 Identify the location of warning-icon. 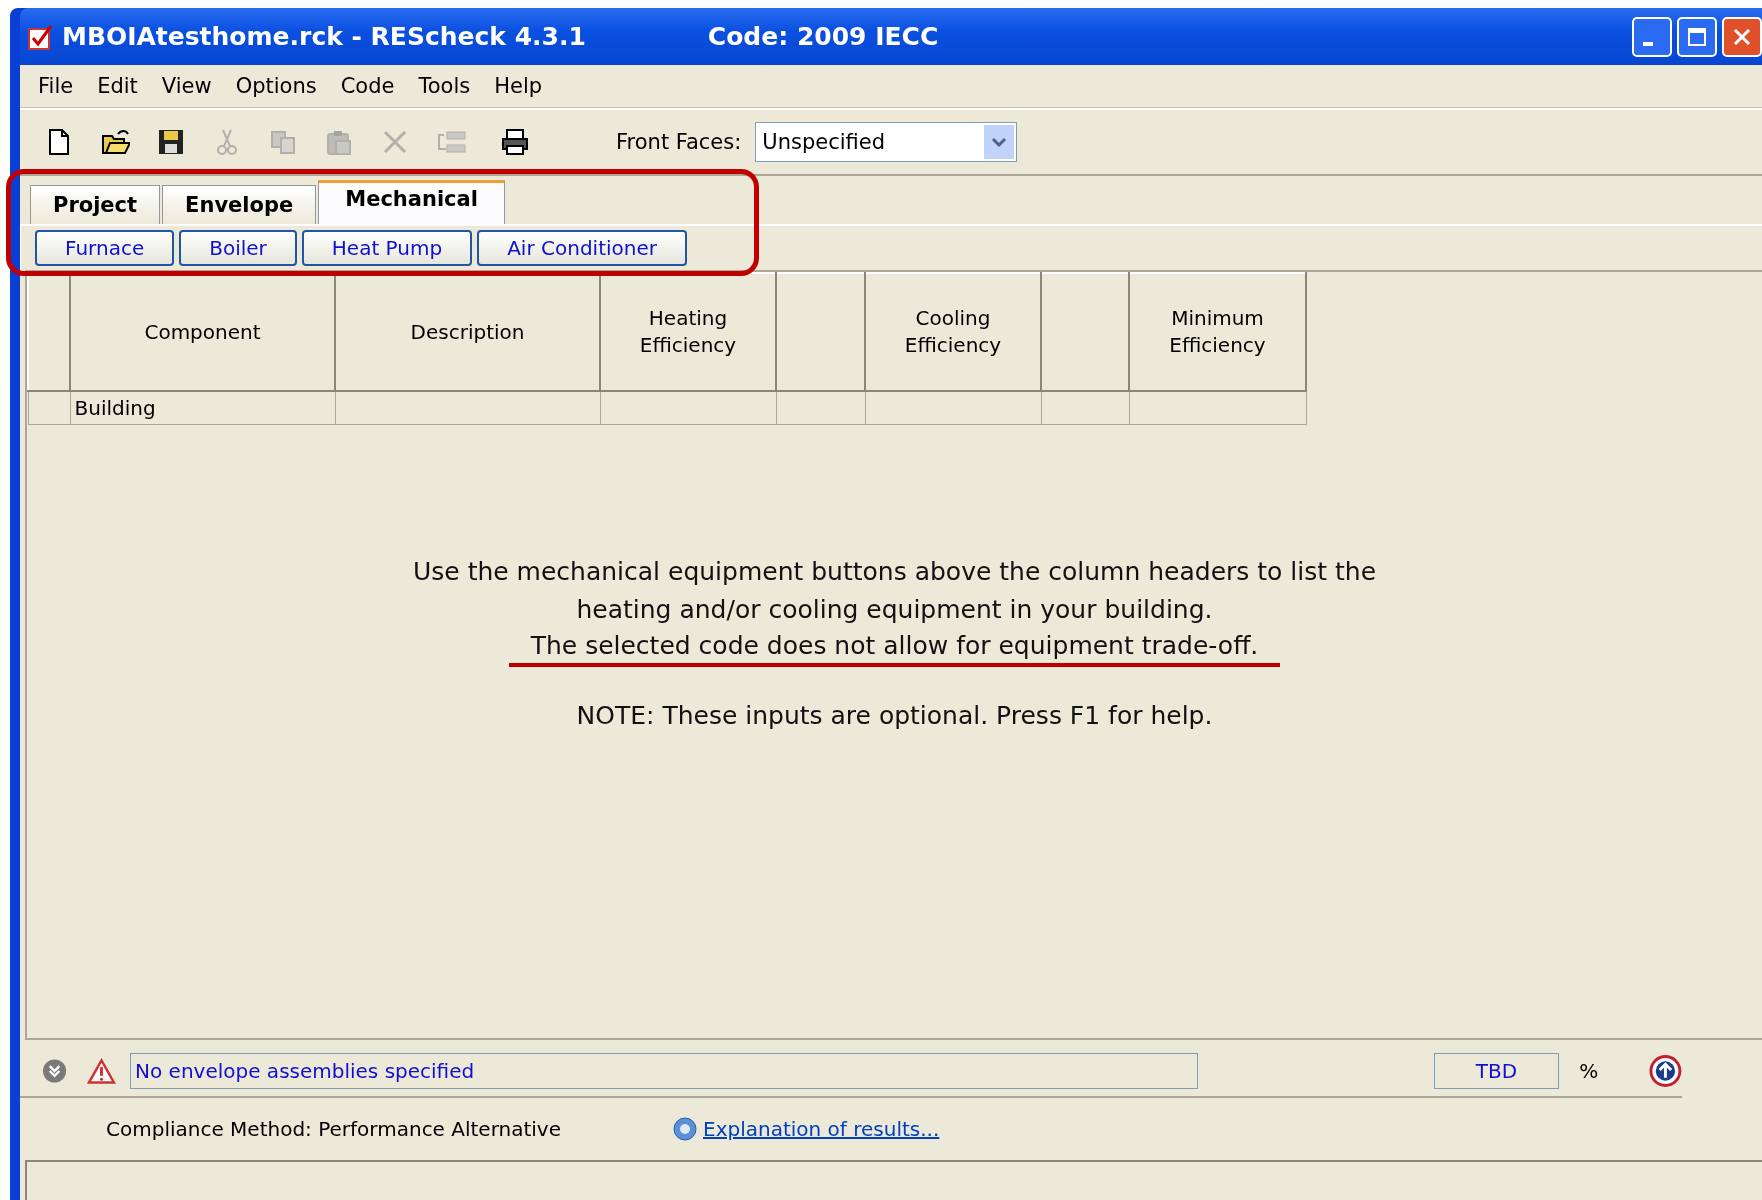
(102, 1071).